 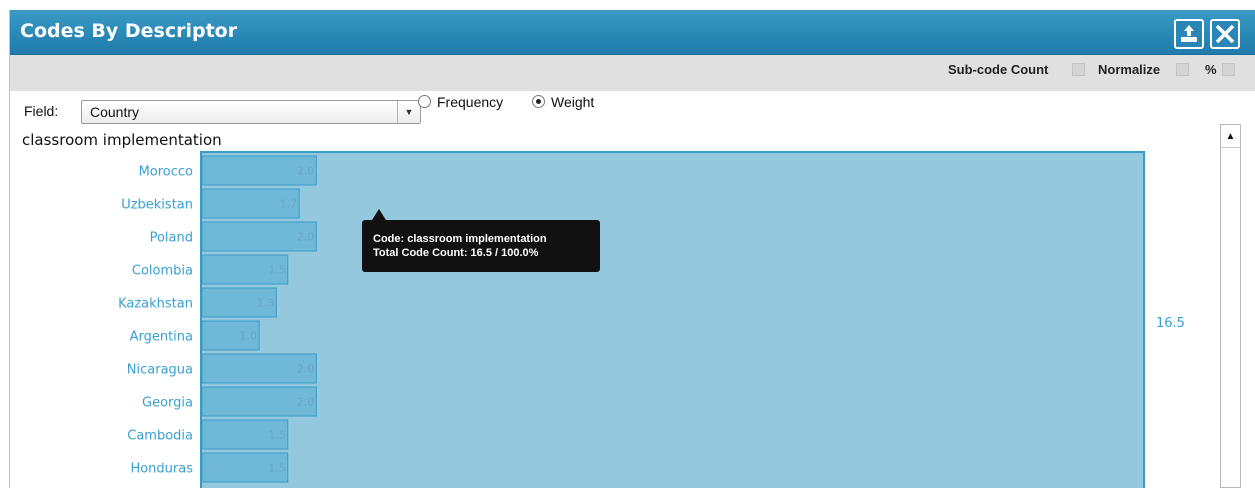 What do you see at coordinates (408, 112) in the screenshot?
I see `chevron-down-icon: ▼` at bounding box center [408, 112].